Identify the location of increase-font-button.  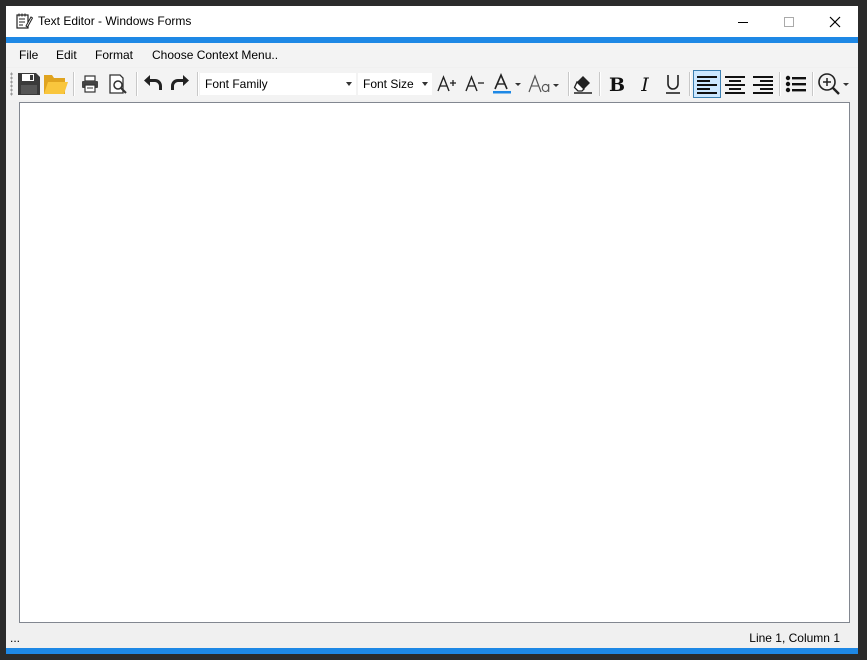
(447, 84).